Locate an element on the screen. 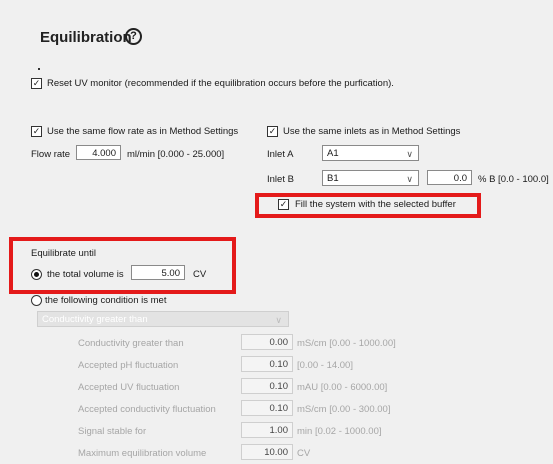 The width and height of the screenshot is (553, 464). condition-row-unit: mAU [0.00 - 6000.00] is located at coordinates (342, 387).